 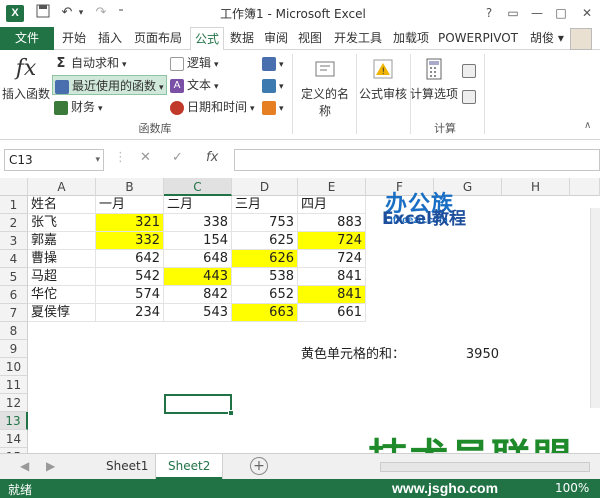 I want to click on avatar, so click(x=581, y=39).